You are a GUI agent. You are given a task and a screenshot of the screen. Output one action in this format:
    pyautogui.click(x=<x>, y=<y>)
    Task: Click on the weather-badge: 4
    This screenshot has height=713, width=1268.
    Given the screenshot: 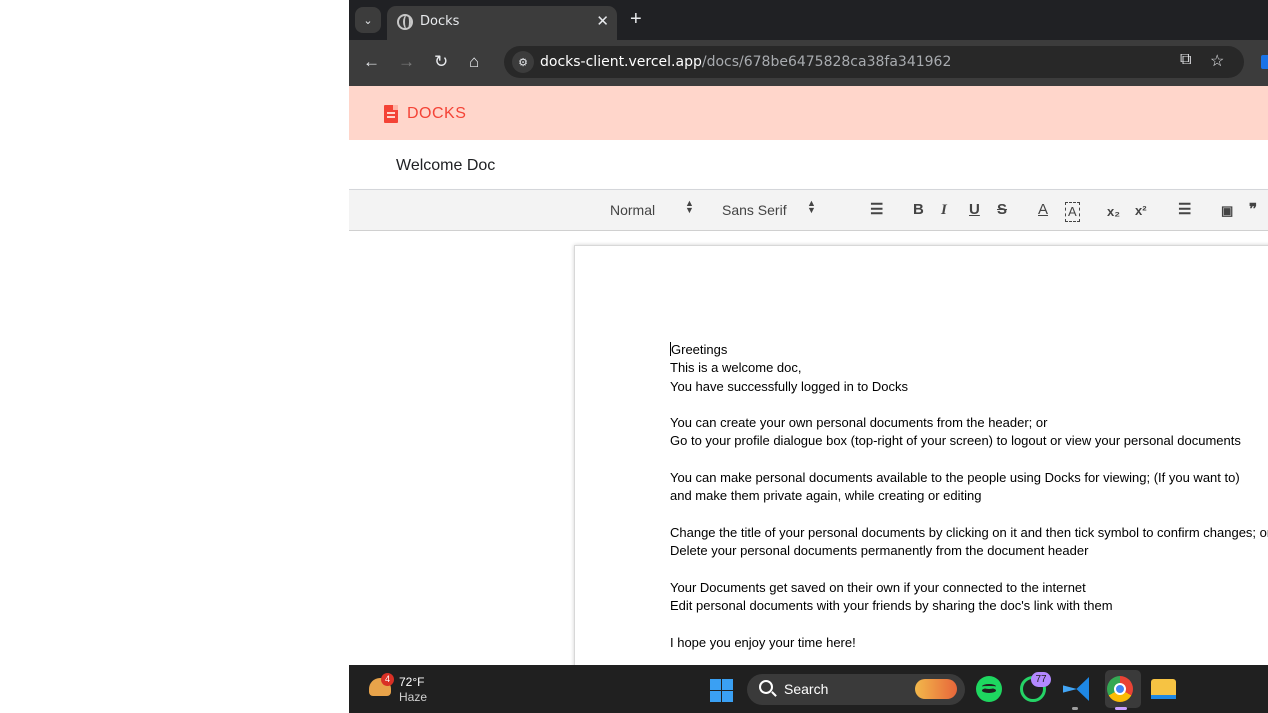 What is the action you would take?
    pyautogui.click(x=387, y=679)
    